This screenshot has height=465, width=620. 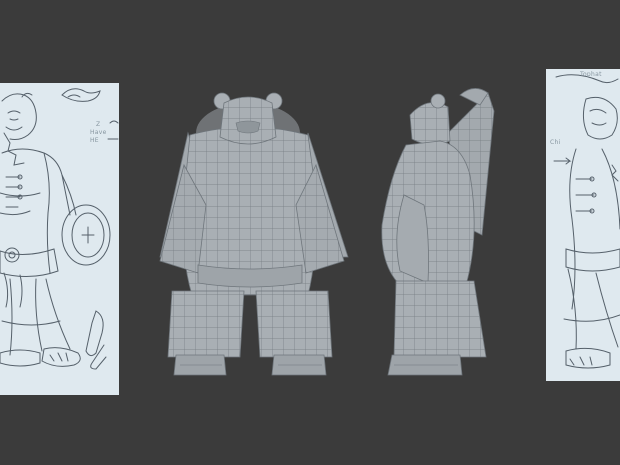 I want to click on sketch-side-drawing, so click(x=586, y=221).